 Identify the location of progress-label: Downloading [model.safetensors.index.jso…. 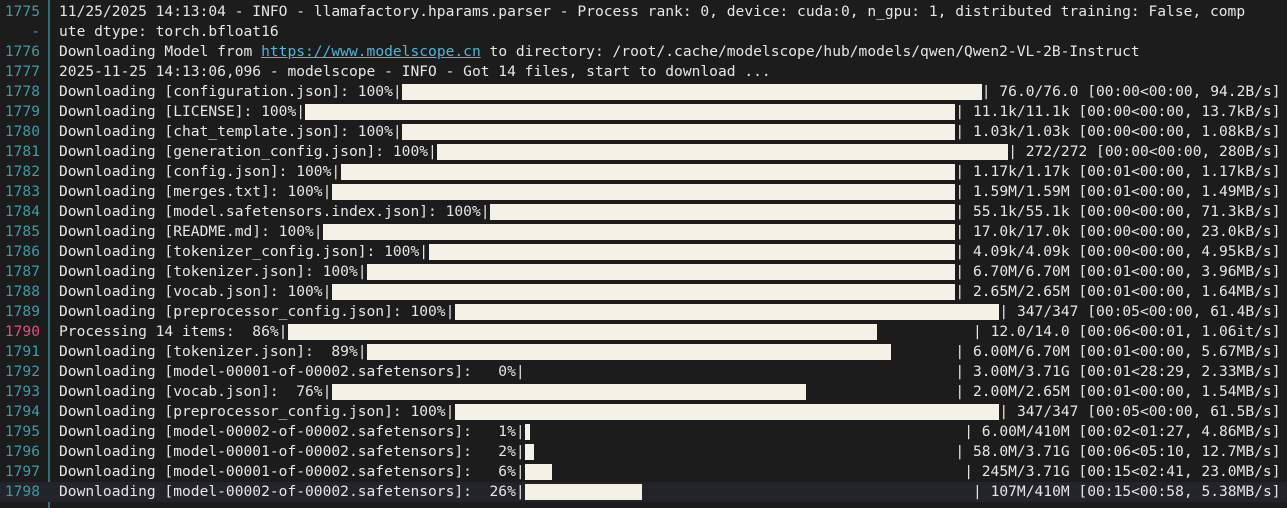
(274, 211).